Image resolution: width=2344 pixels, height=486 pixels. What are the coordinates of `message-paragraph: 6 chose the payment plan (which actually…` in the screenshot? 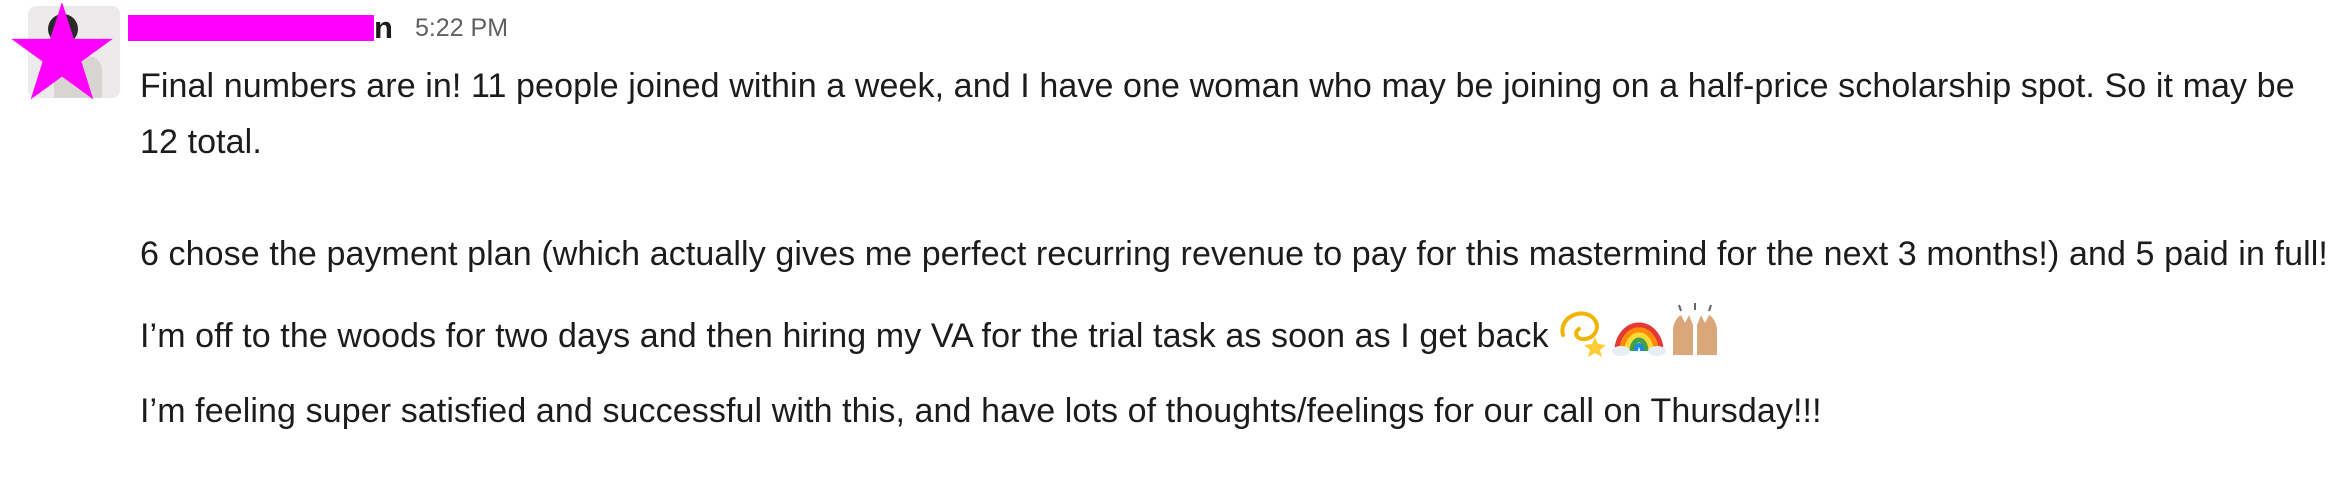 It's located at (1234, 254).